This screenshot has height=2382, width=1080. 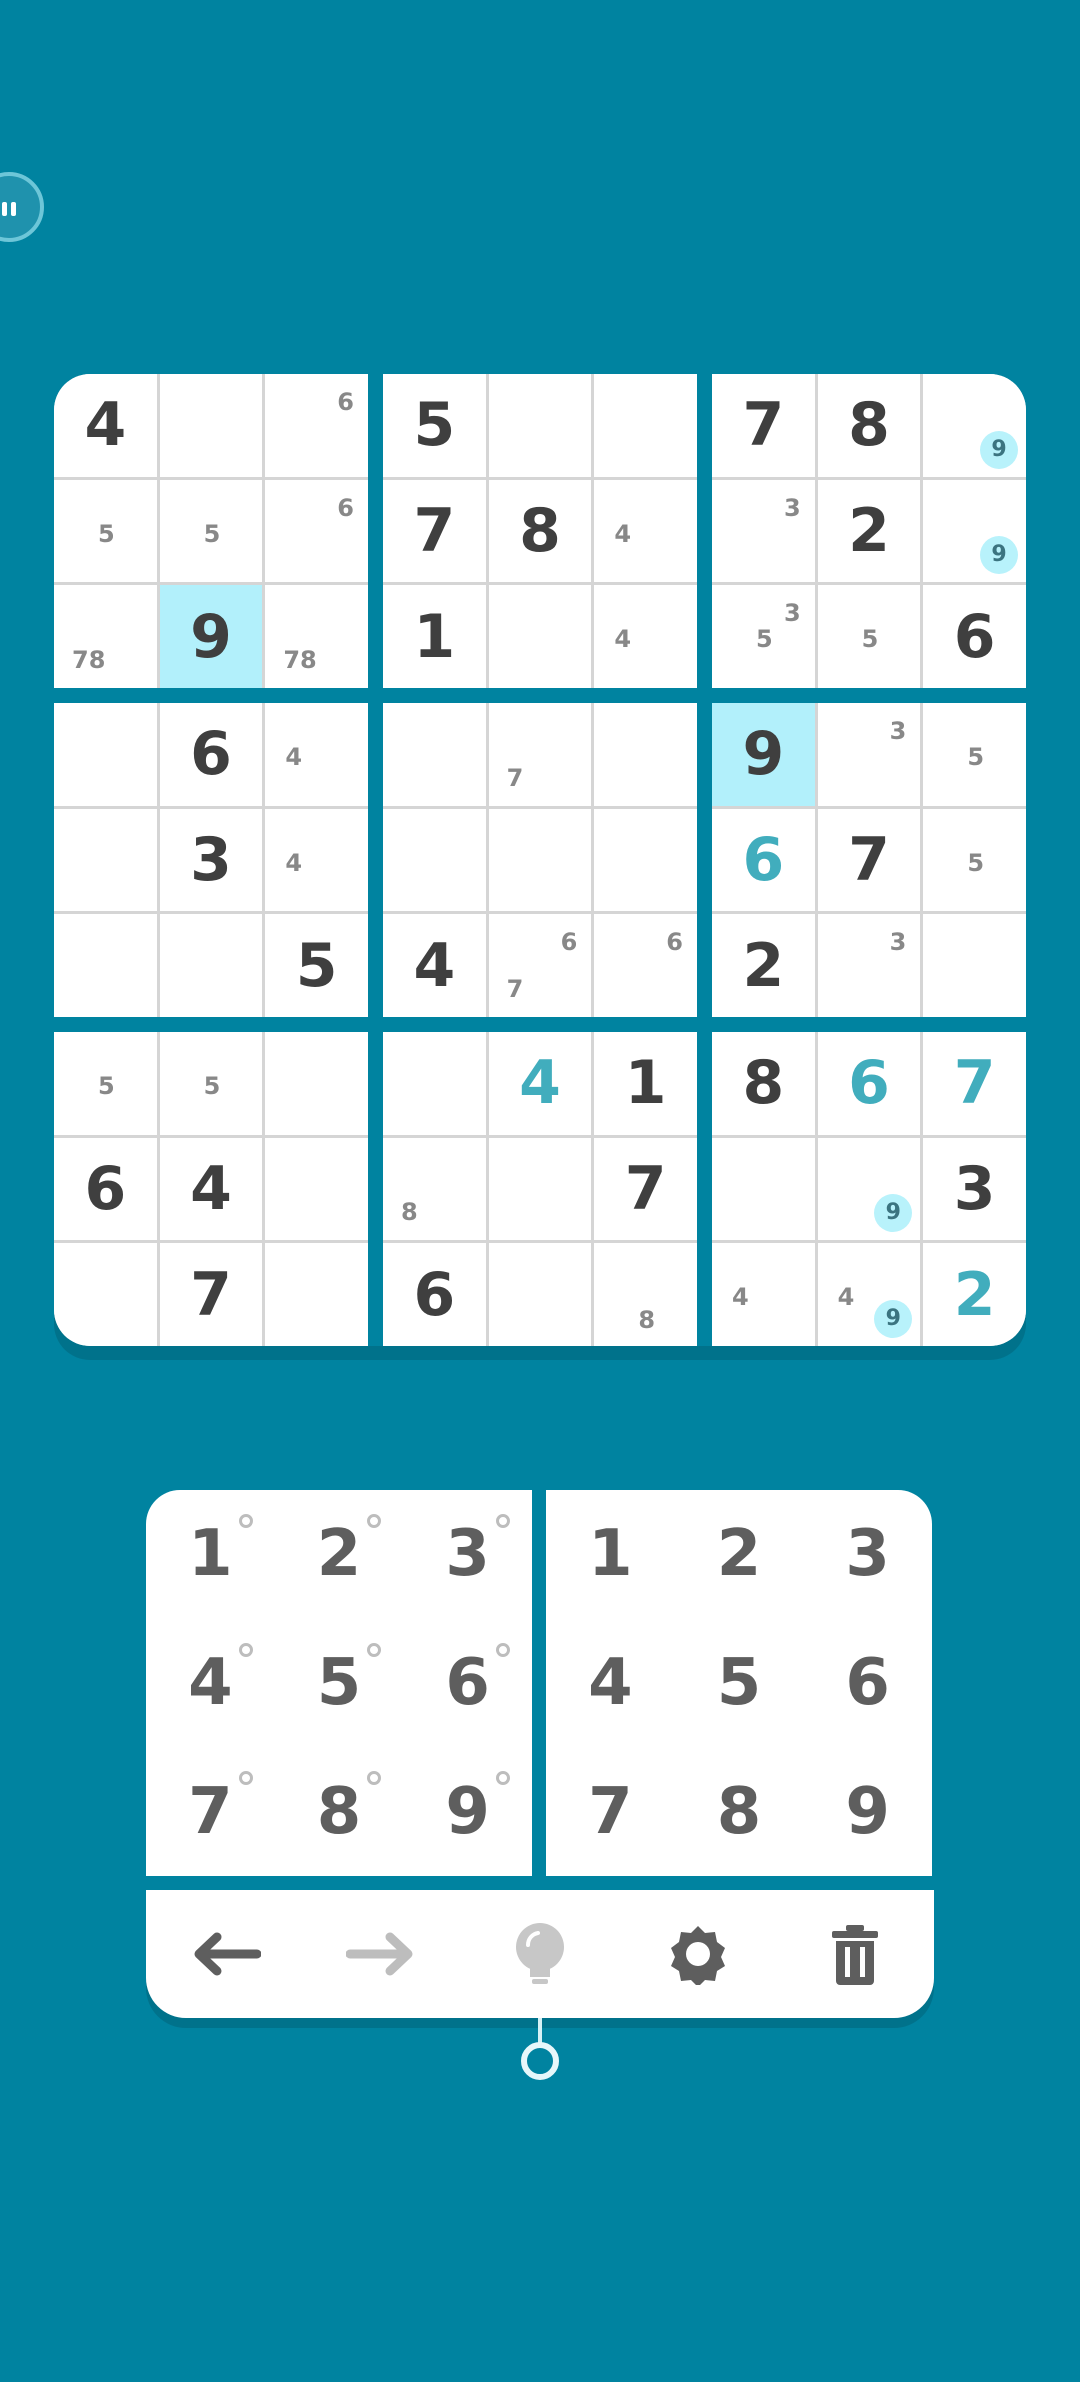 What do you see at coordinates (210, 1683) in the screenshot?
I see `pencil-key: 4` at bounding box center [210, 1683].